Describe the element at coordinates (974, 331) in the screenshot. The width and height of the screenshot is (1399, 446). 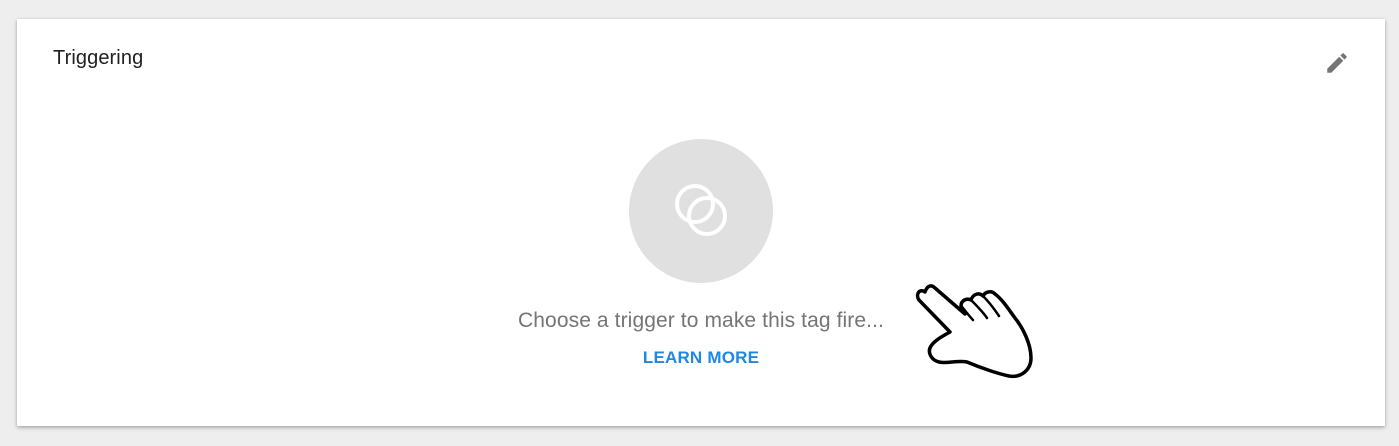
I see `pointing-hand-cursor-icon` at that location.